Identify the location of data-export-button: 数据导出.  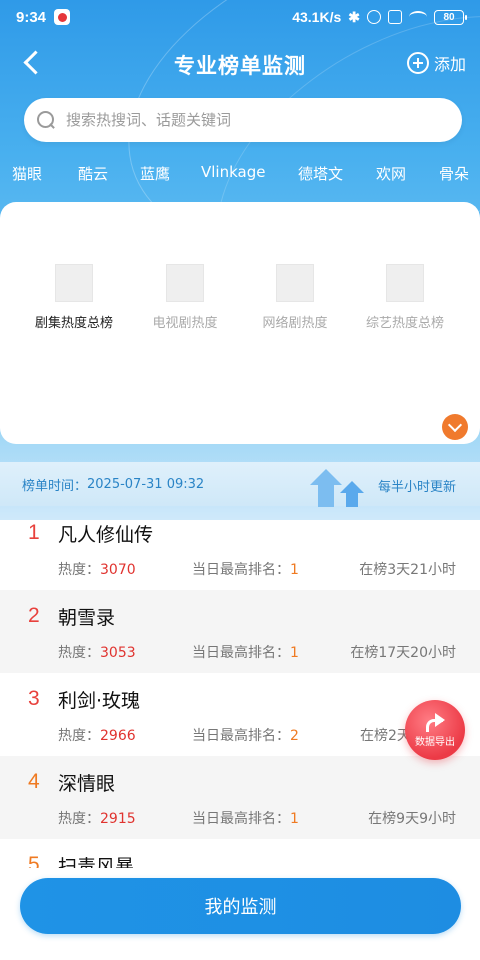
(435, 730).